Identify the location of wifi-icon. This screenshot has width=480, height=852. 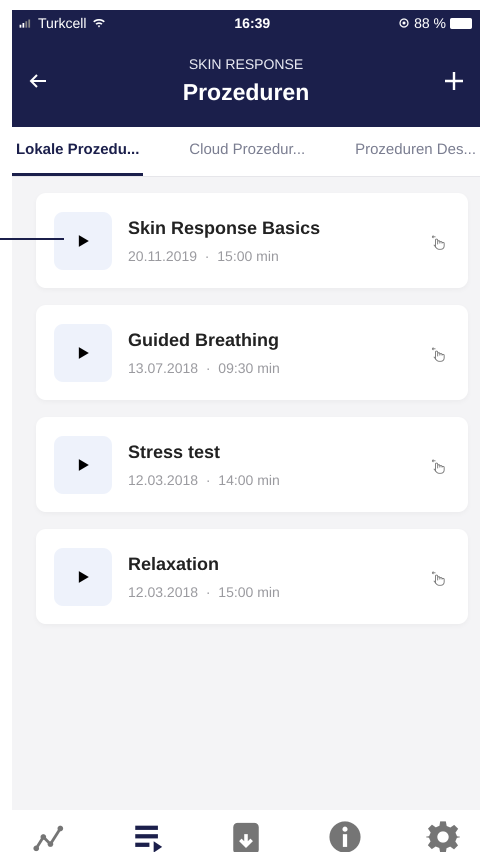
(98, 23).